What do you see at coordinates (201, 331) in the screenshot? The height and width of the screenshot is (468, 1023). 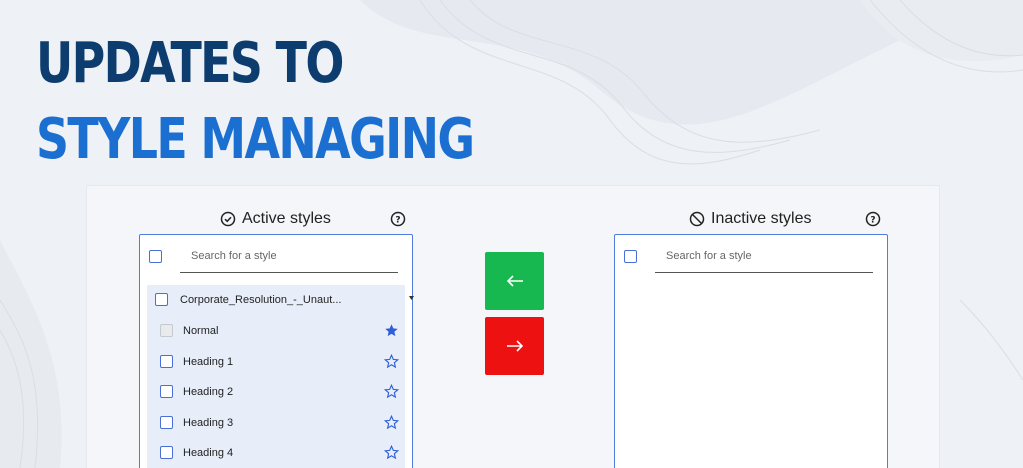 I see `style-row-label: Normal` at bounding box center [201, 331].